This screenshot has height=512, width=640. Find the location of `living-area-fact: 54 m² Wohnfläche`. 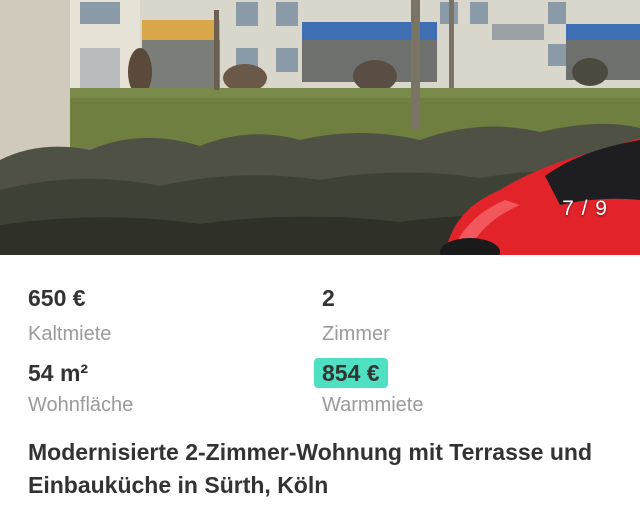

living-area-fact: 54 m² Wohnfläche is located at coordinates (158, 388).